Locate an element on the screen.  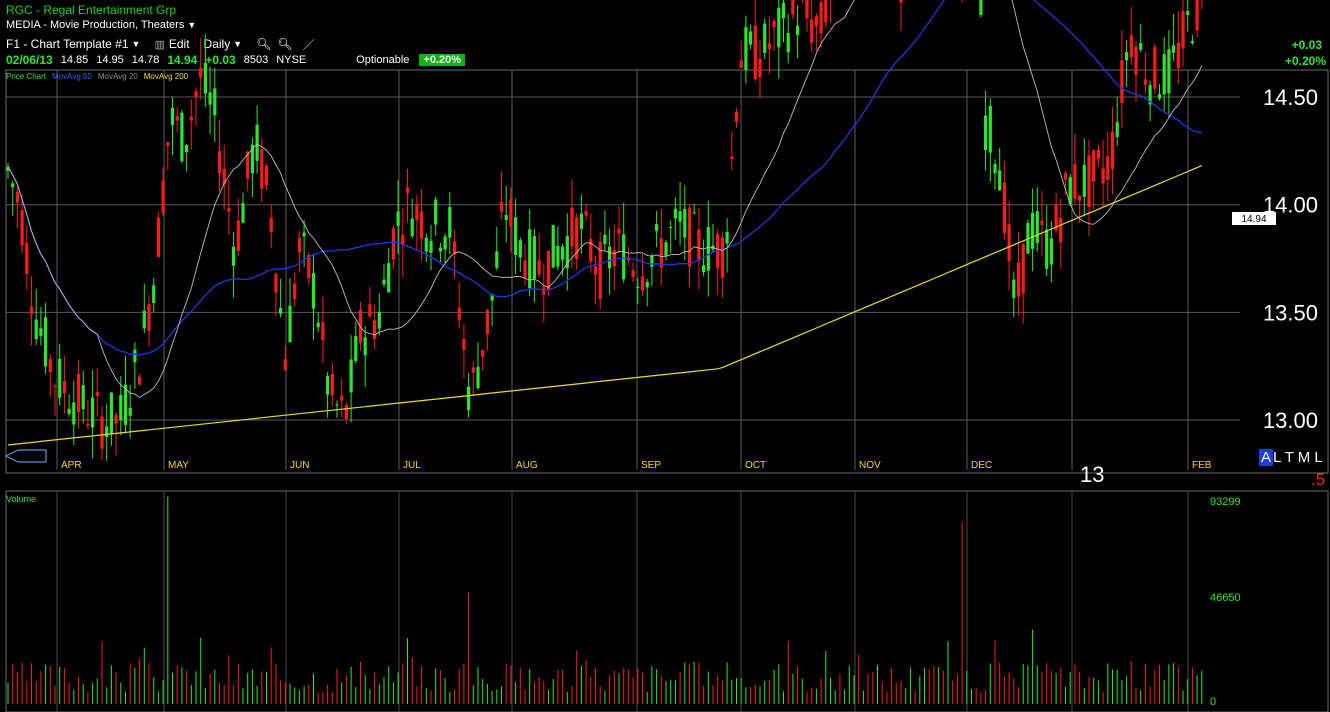
scroll-left-handle is located at coordinates (25, 456).